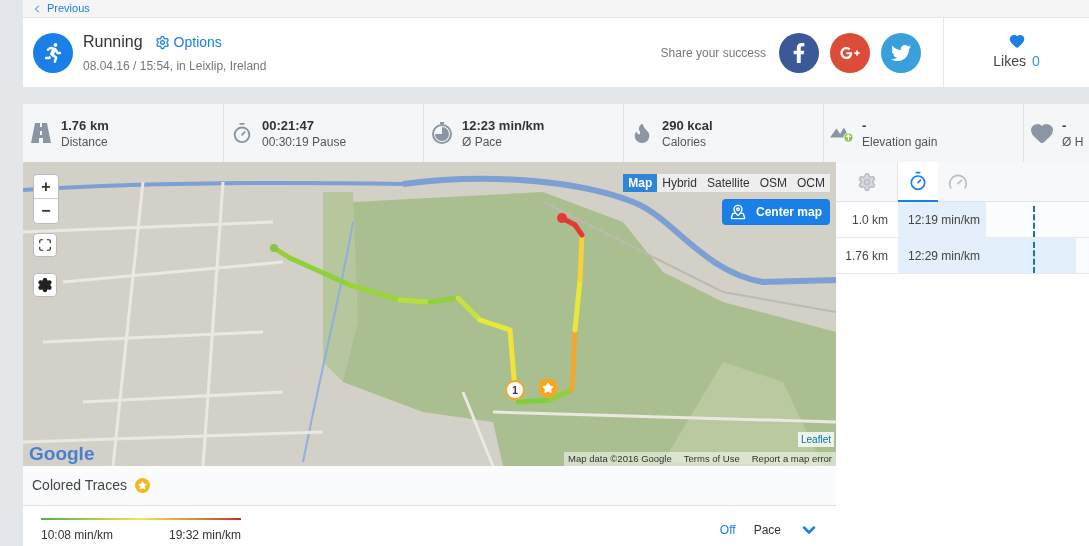 The width and height of the screenshot is (1089, 546). I want to click on leaflet-link: Leaflet, so click(815, 439).